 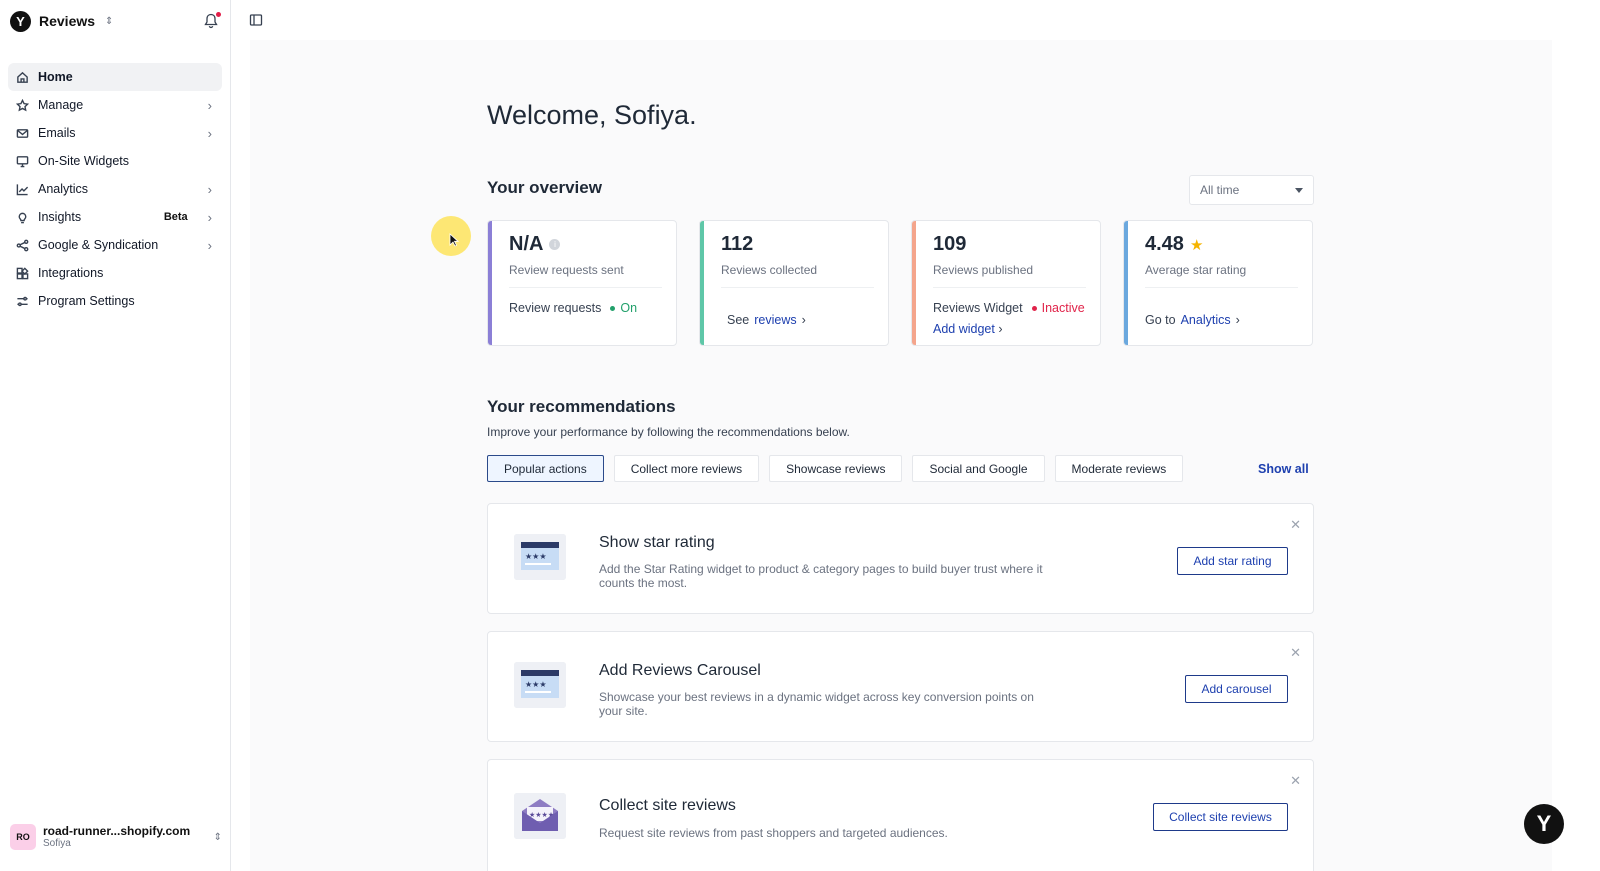 What do you see at coordinates (950, 244) in the screenshot?
I see `stat-value: 109` at bounding box center [950, 244].